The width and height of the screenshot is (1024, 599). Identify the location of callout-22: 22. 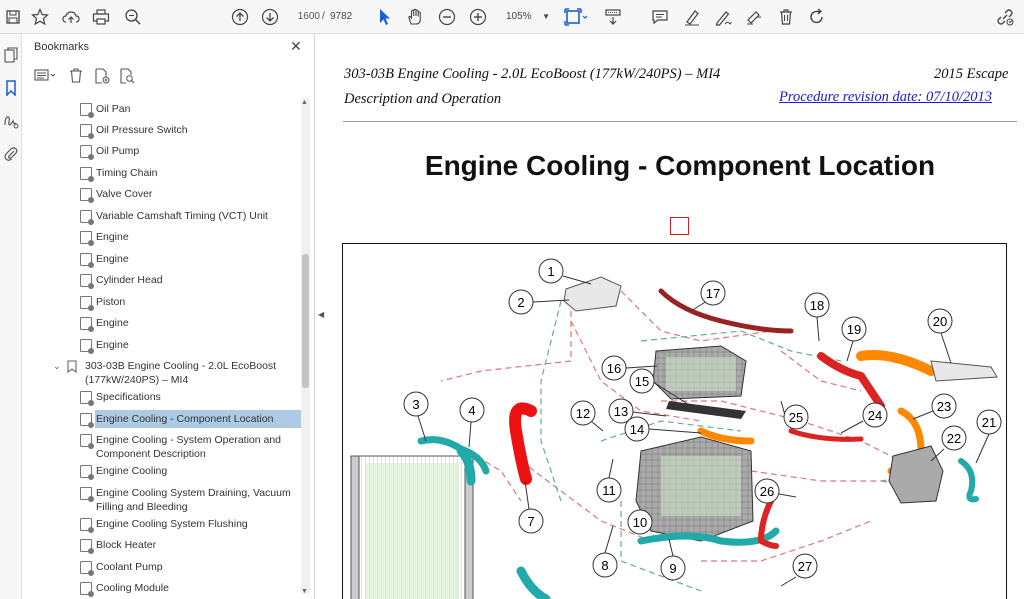
(948, 443).